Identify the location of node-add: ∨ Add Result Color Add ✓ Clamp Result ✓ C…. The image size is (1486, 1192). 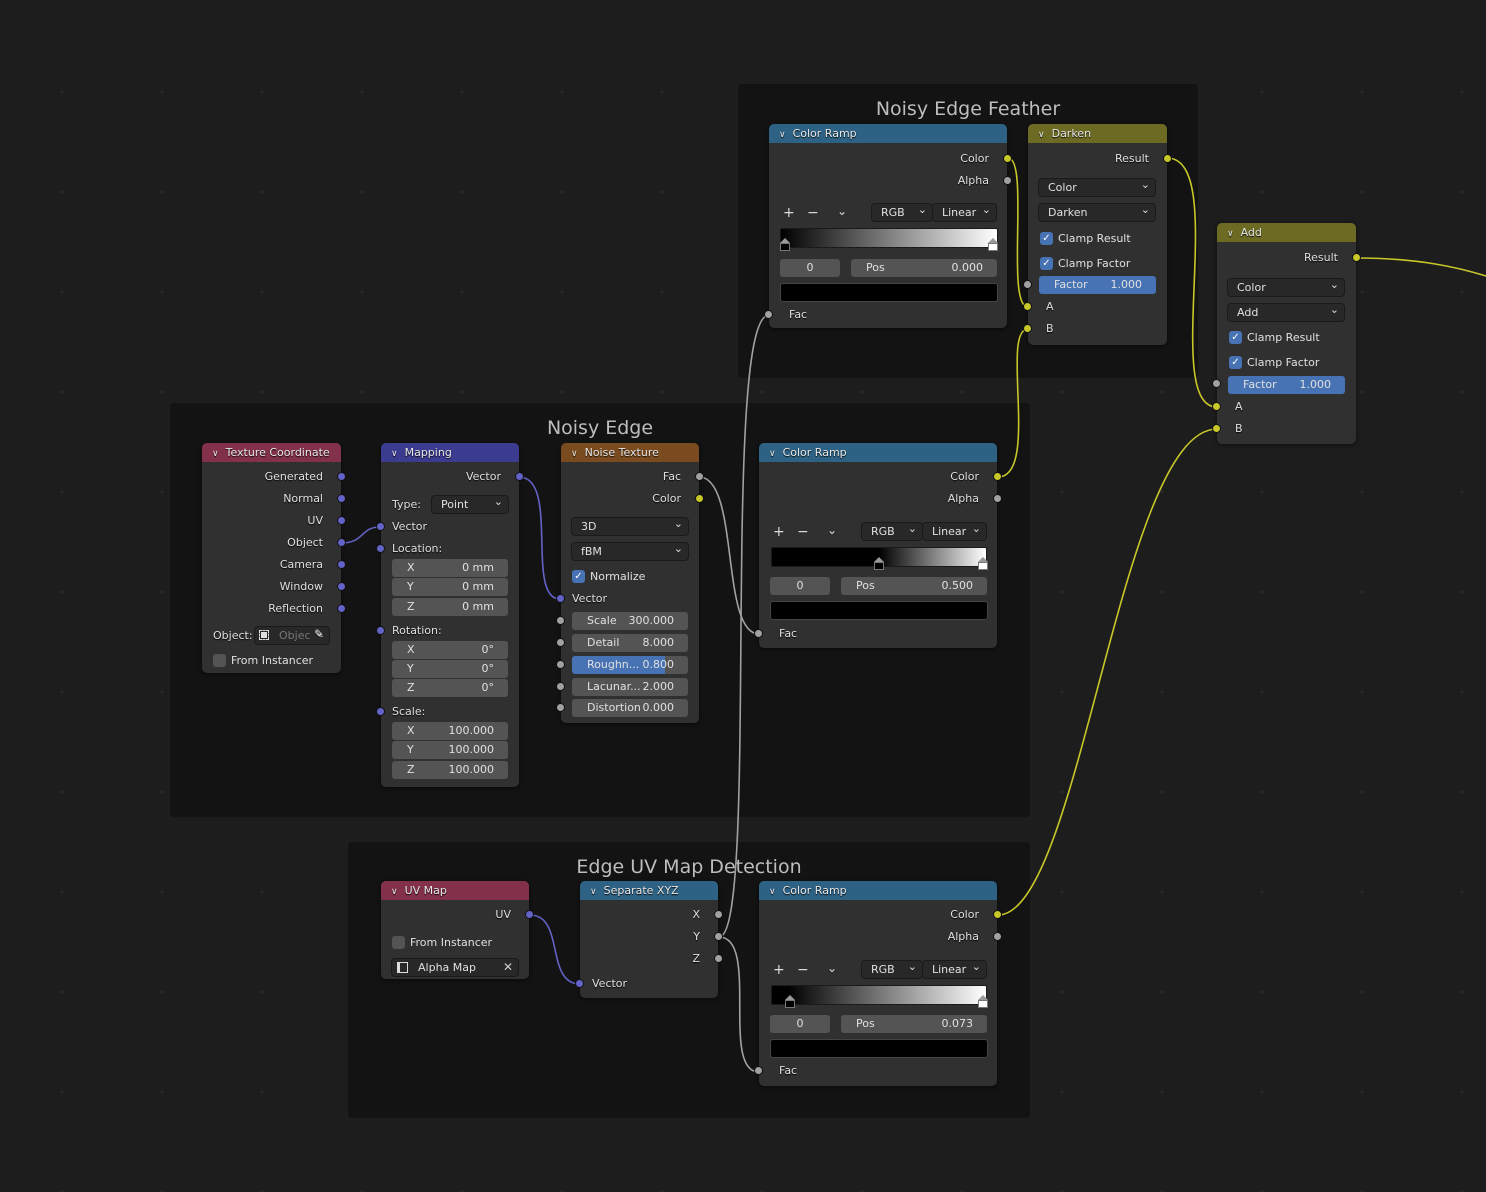
(1286, 333).